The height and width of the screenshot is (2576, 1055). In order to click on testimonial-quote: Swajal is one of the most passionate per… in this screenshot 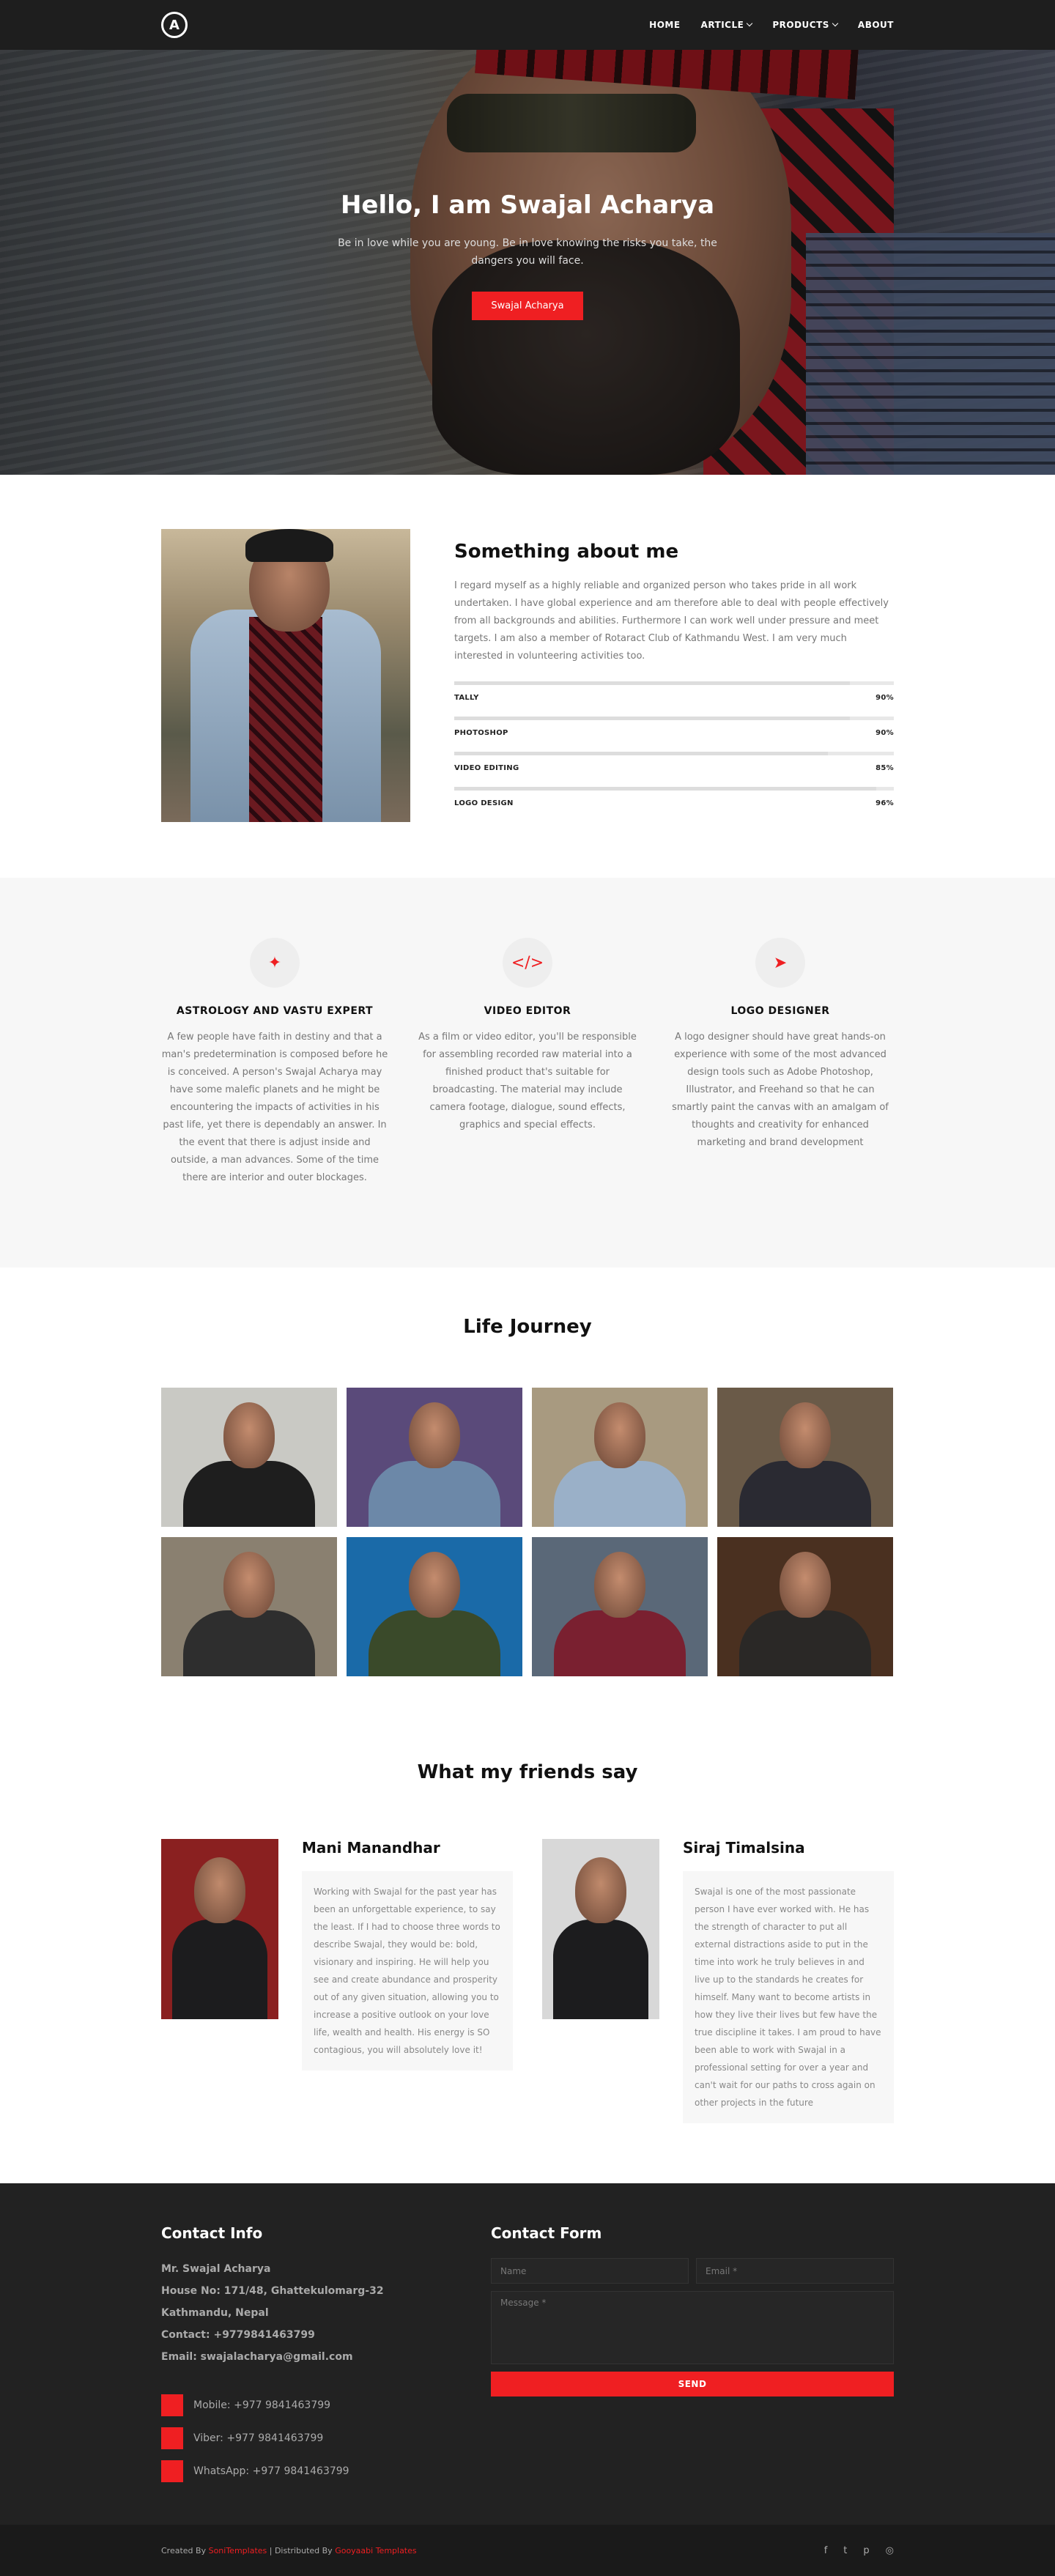, I will do `click(788, 1997)`.